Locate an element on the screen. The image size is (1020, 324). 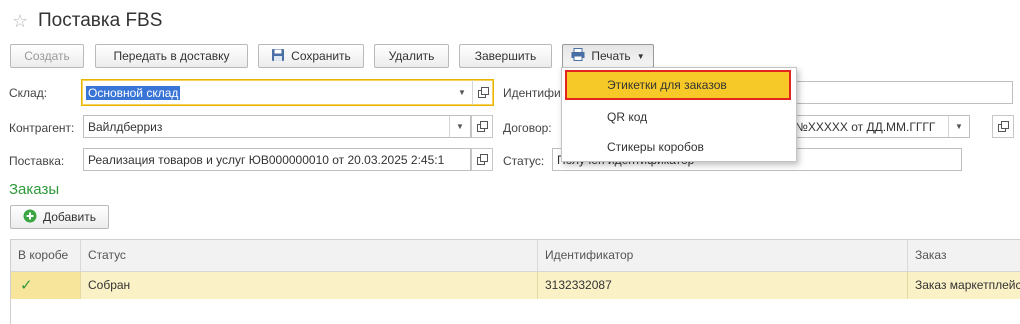
orders-section-title: Заказы is located at coordinates (34, 189).